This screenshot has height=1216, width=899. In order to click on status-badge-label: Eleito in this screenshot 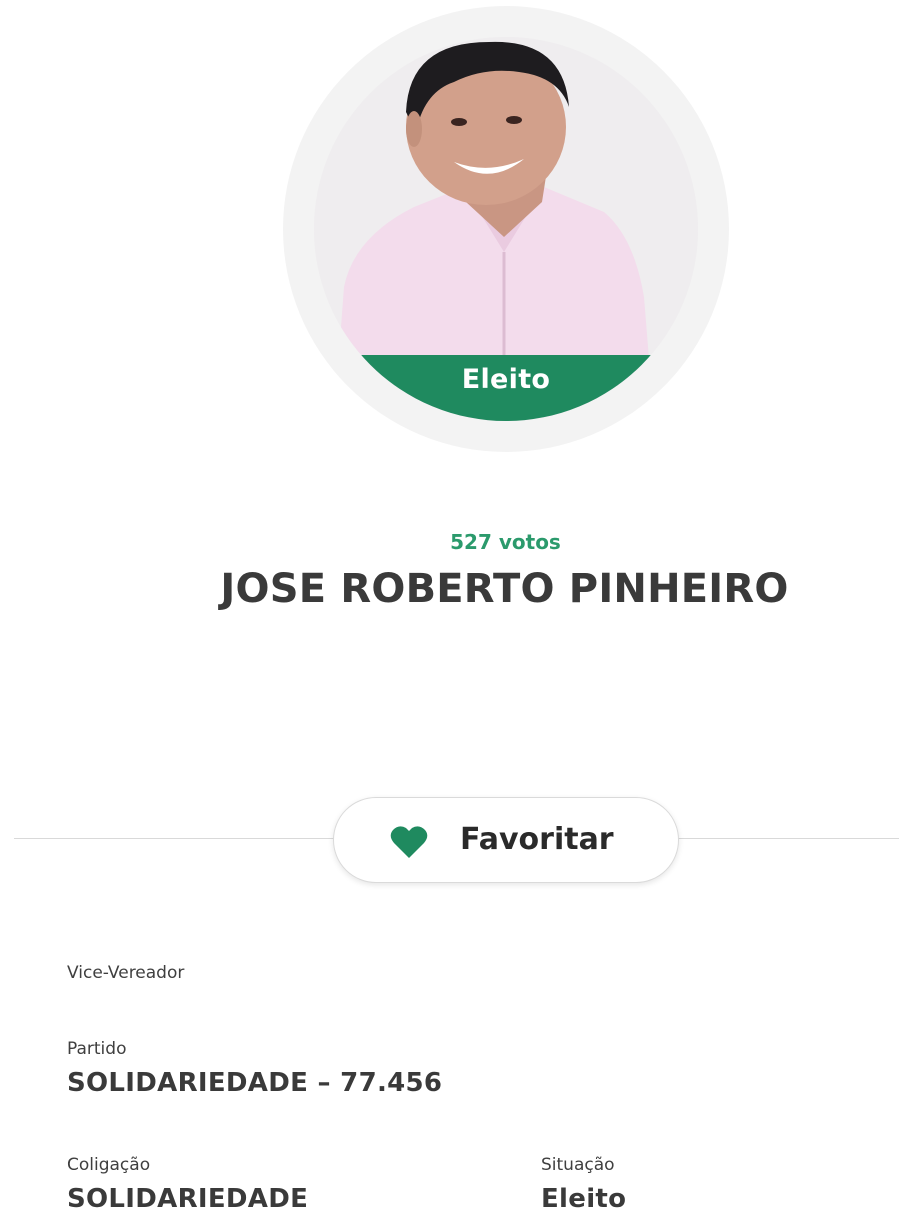, I will do `click(506, 379)`.